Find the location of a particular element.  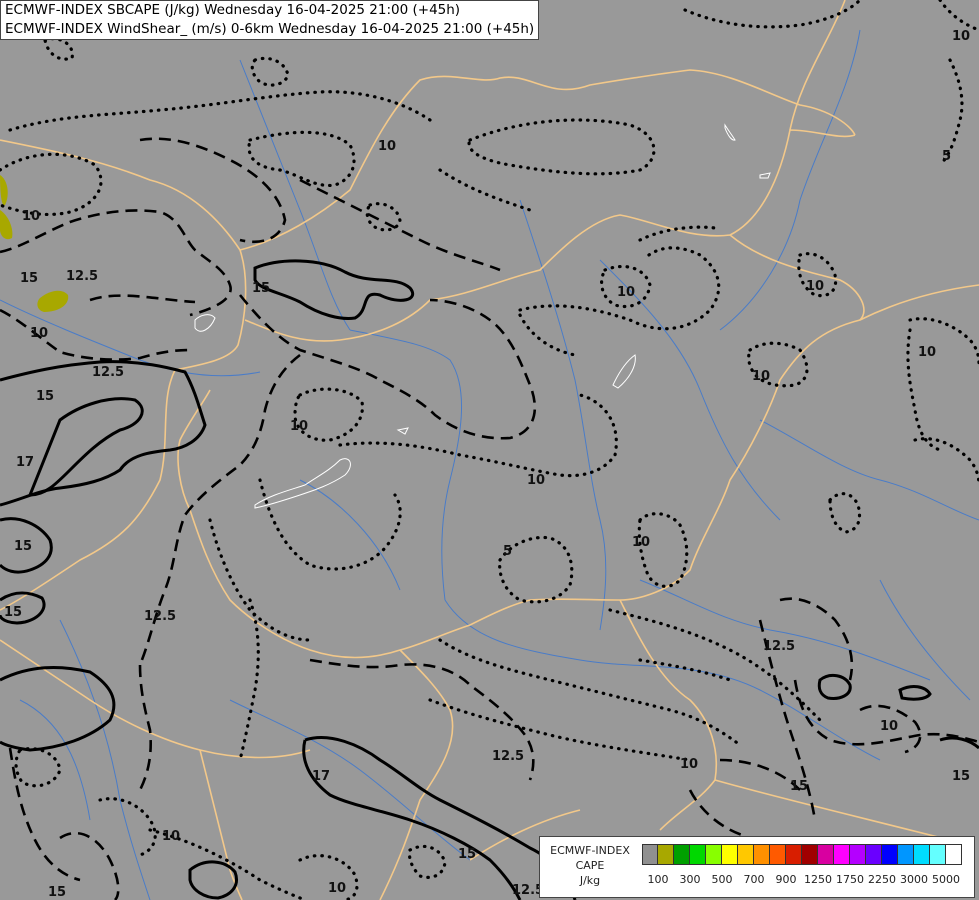

legend-variable: CAPE is located at coordinates (590, 865).